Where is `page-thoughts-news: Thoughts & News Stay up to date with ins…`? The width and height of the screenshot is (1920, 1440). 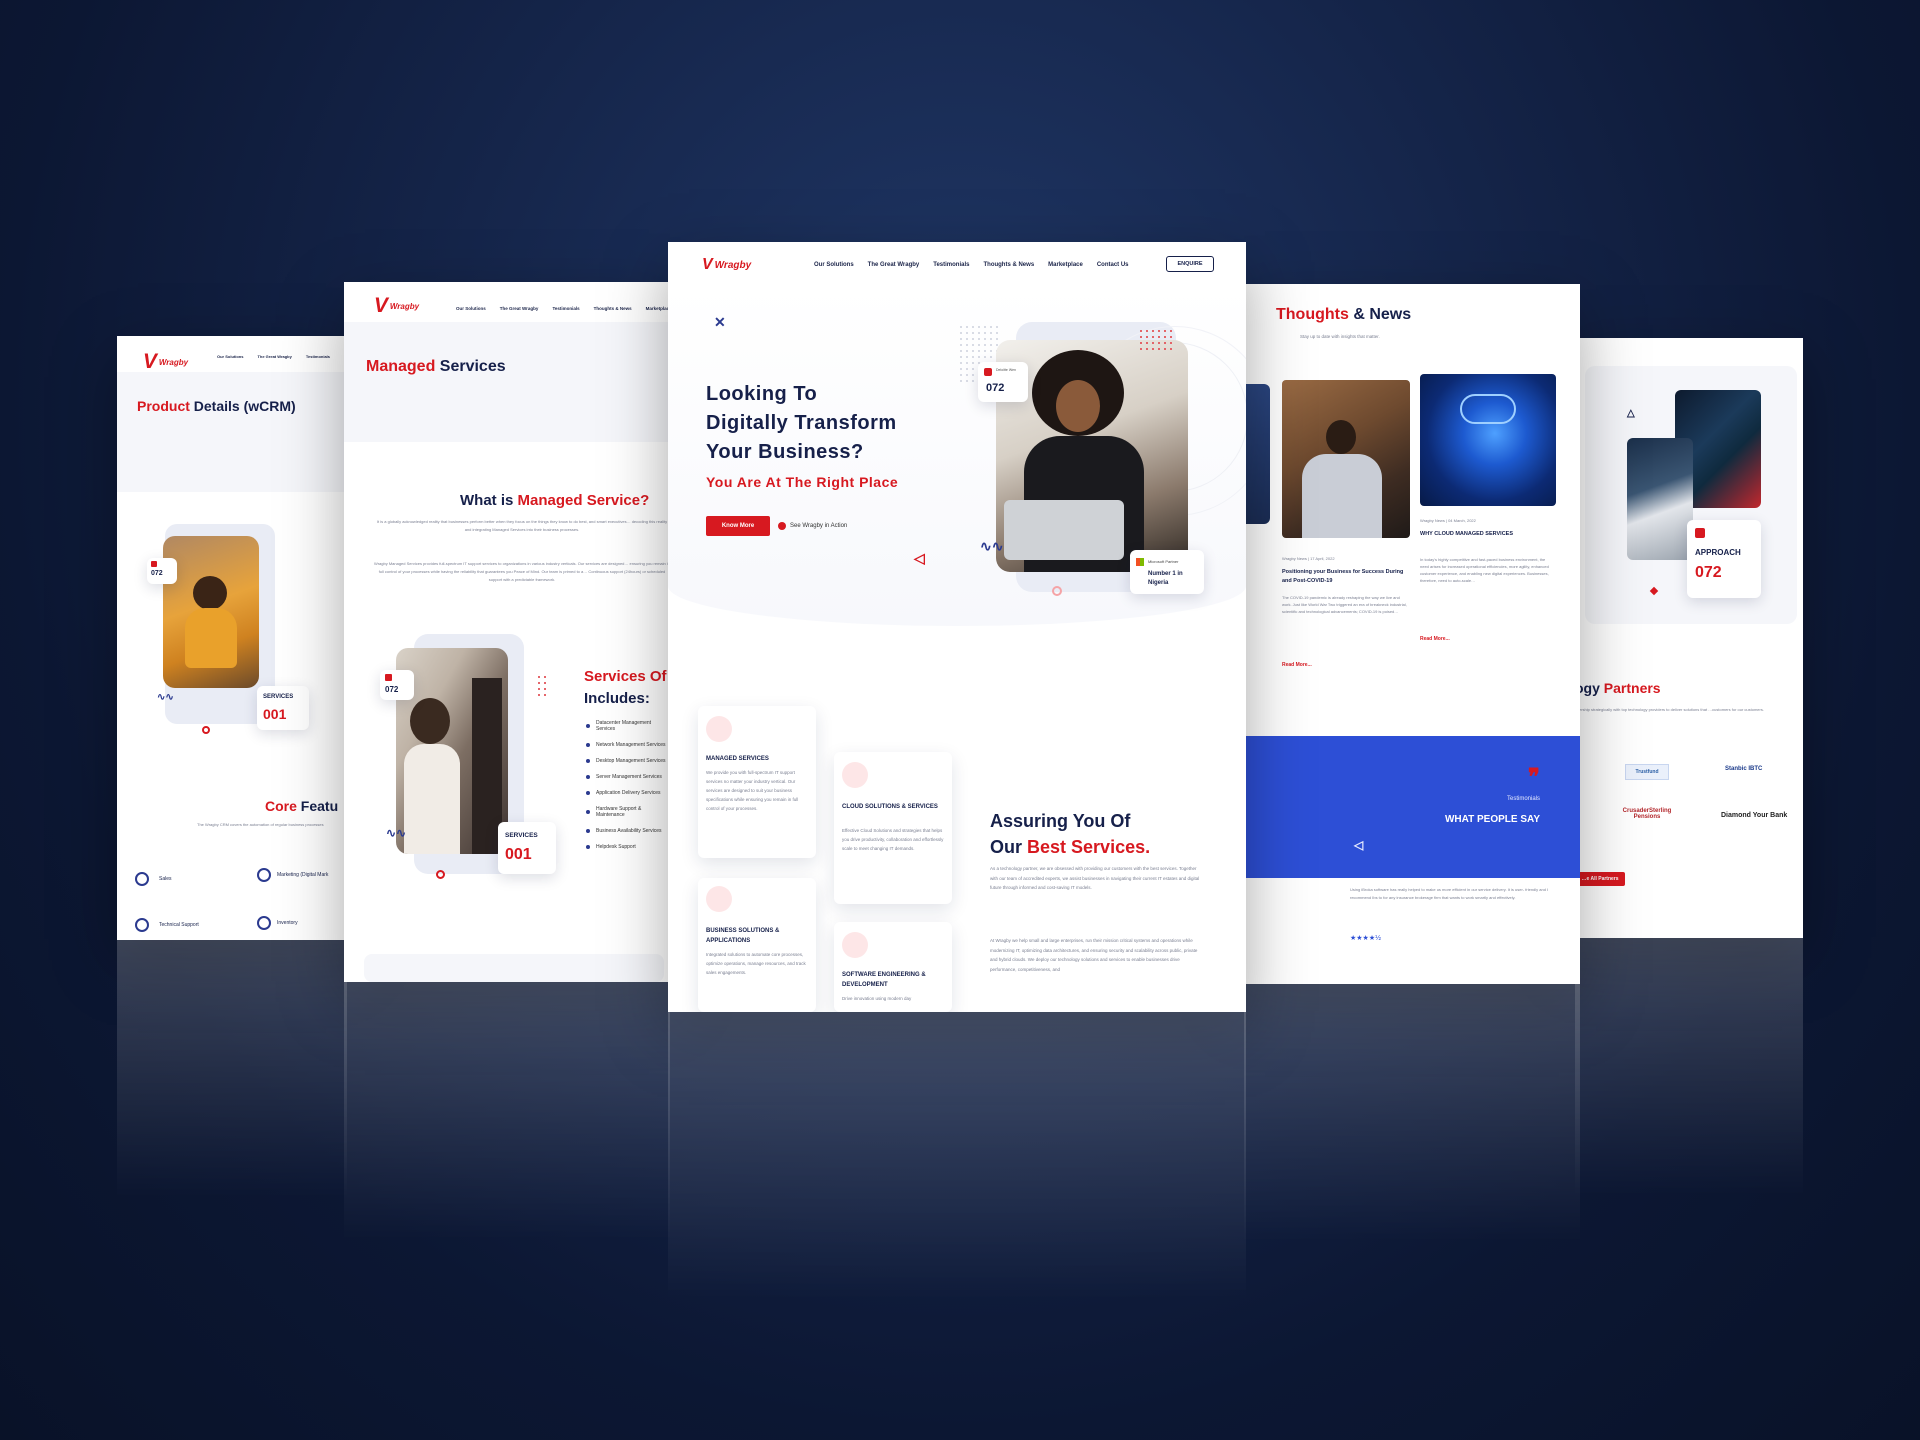 page-thoughts-news: Thoughts & News Stay up to date with ins… is located at coordinates (1412, 634).